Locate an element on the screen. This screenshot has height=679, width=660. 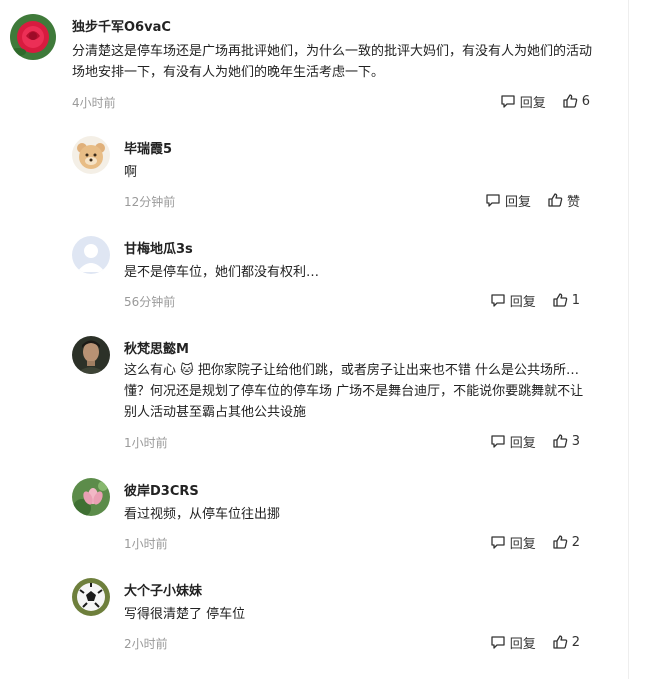
comment-text: 看过视频，从停车位往出挪 is located at coordinates (202, 514).